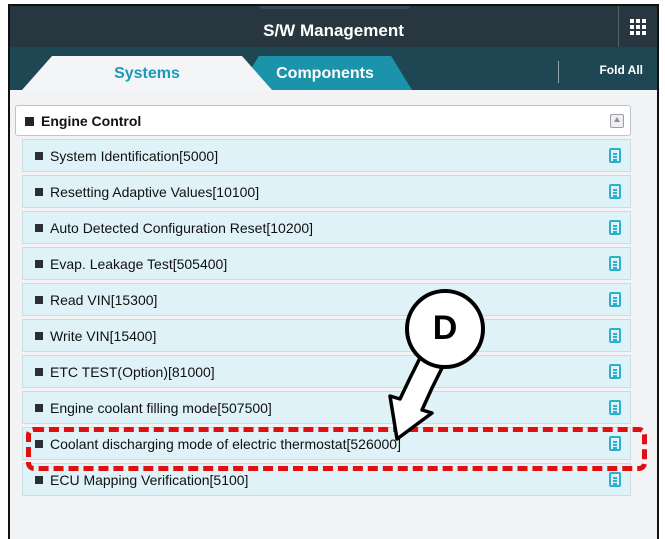  Describe the element at coordinates (91, 121) in the screenshot. I see `group-label: Engine Control` at that location.